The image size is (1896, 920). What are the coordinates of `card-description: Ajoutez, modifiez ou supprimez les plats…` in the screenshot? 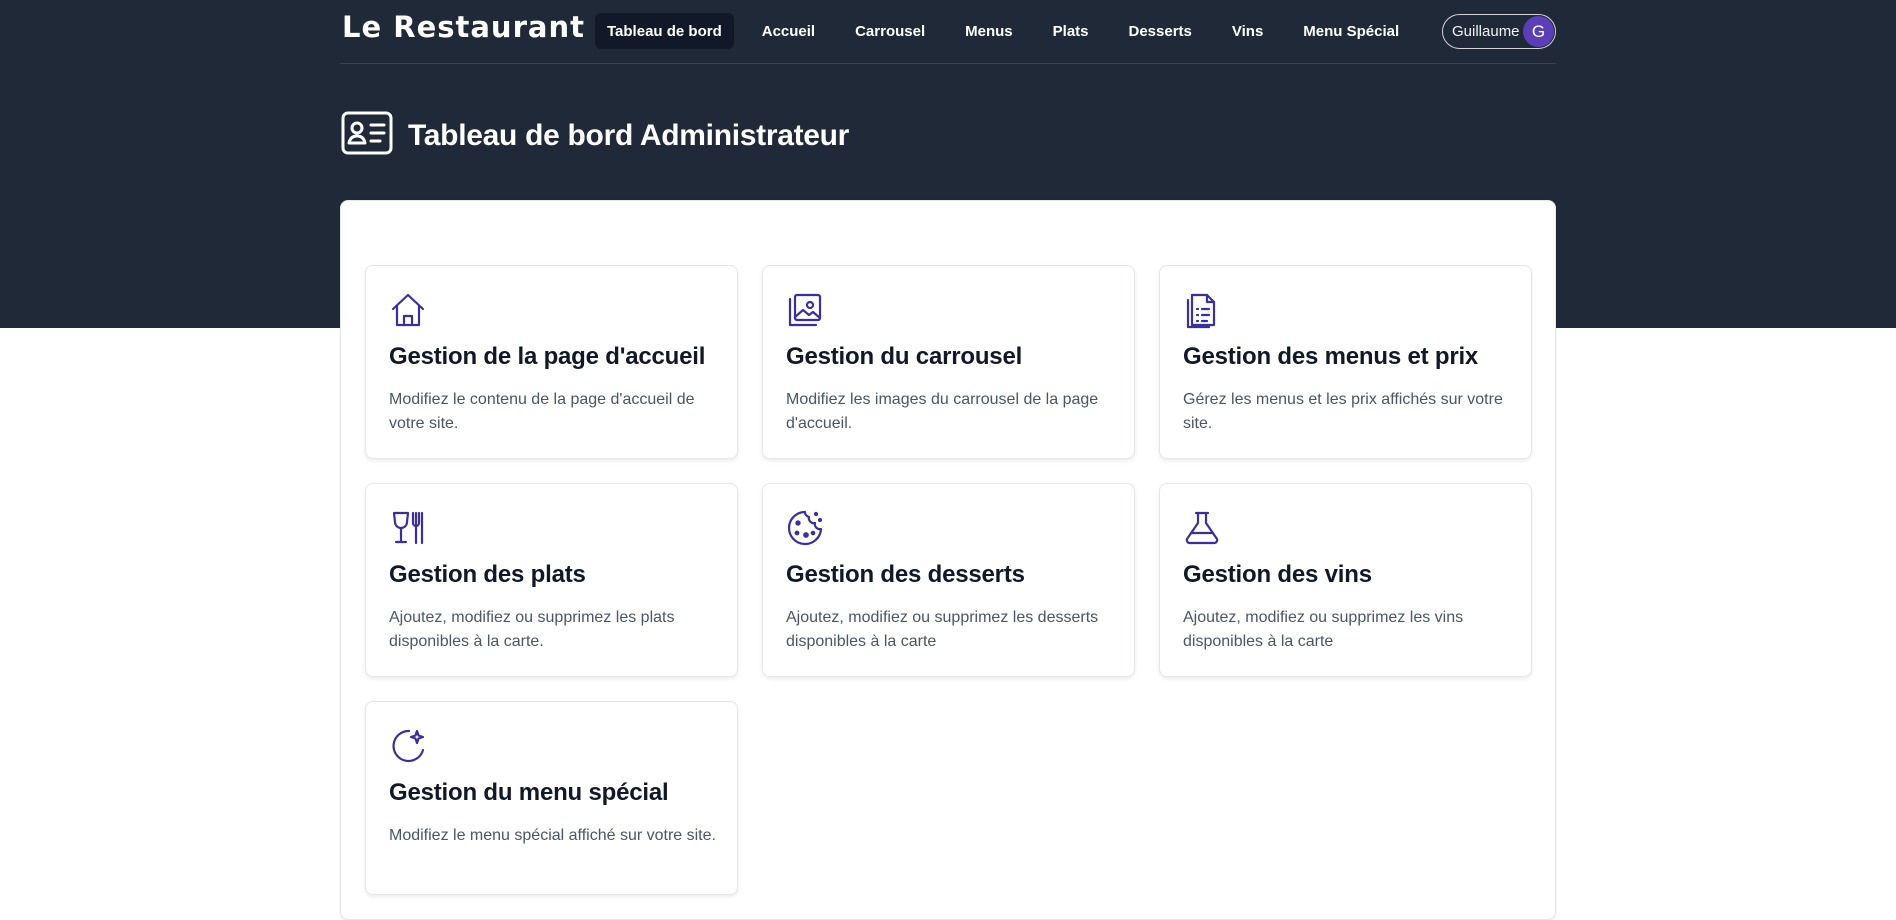 It's located at (532, 629).